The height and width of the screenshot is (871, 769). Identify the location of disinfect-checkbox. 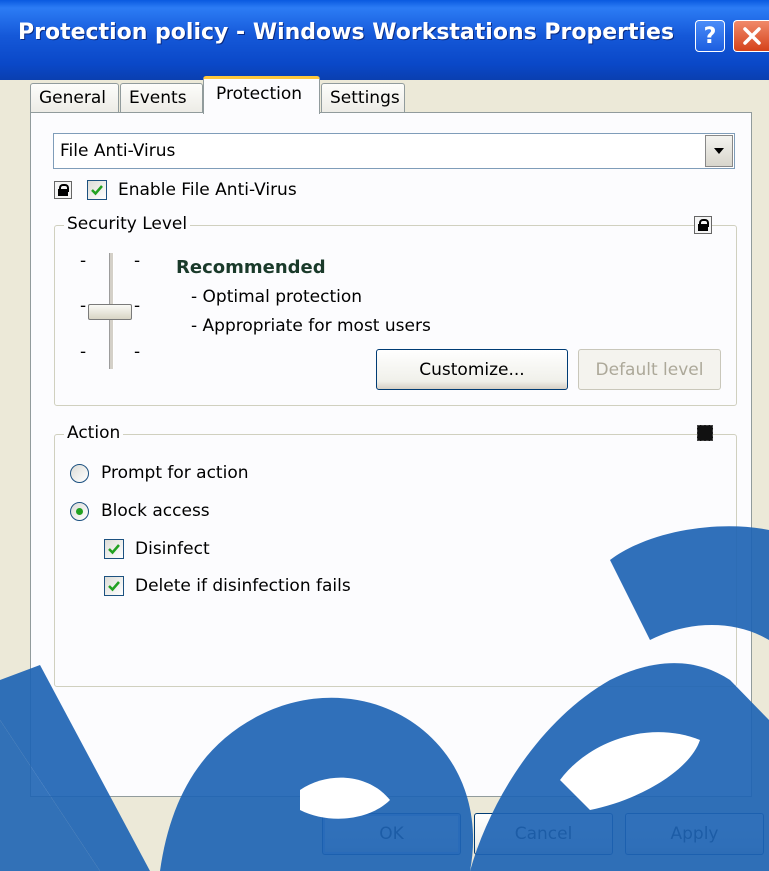
(114, 549).